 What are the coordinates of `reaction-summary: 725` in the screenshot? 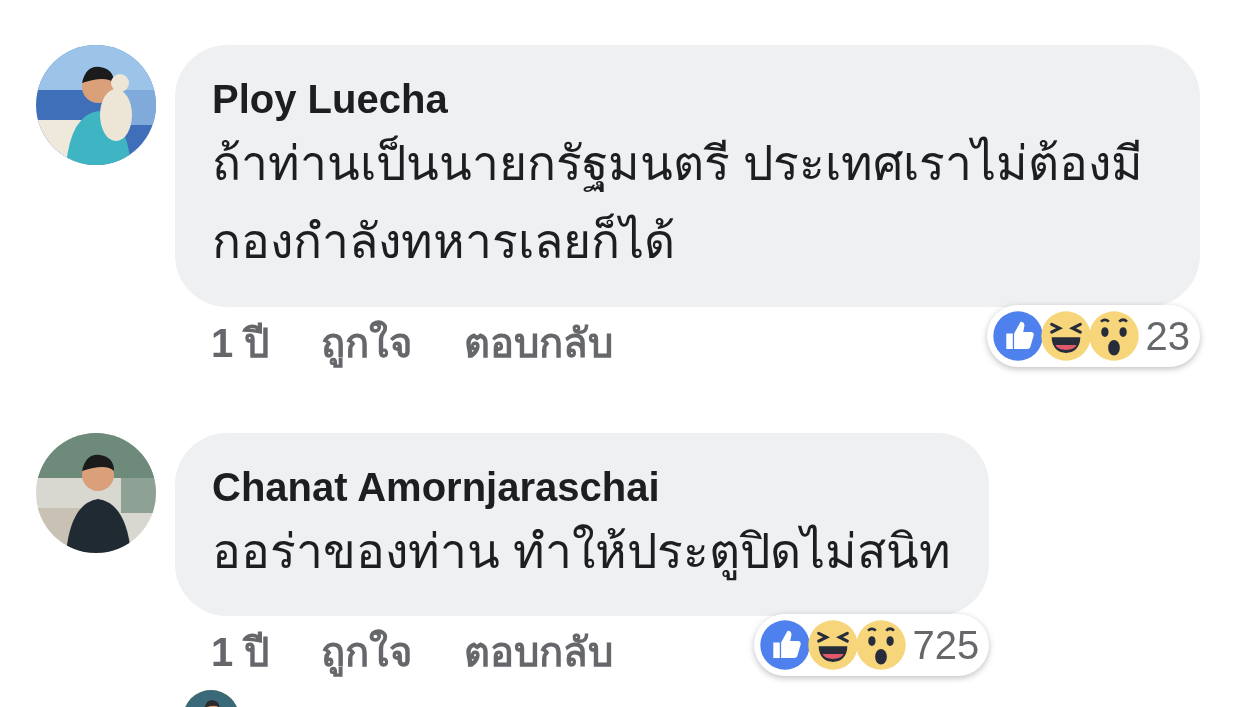 It's located at (871, 645).